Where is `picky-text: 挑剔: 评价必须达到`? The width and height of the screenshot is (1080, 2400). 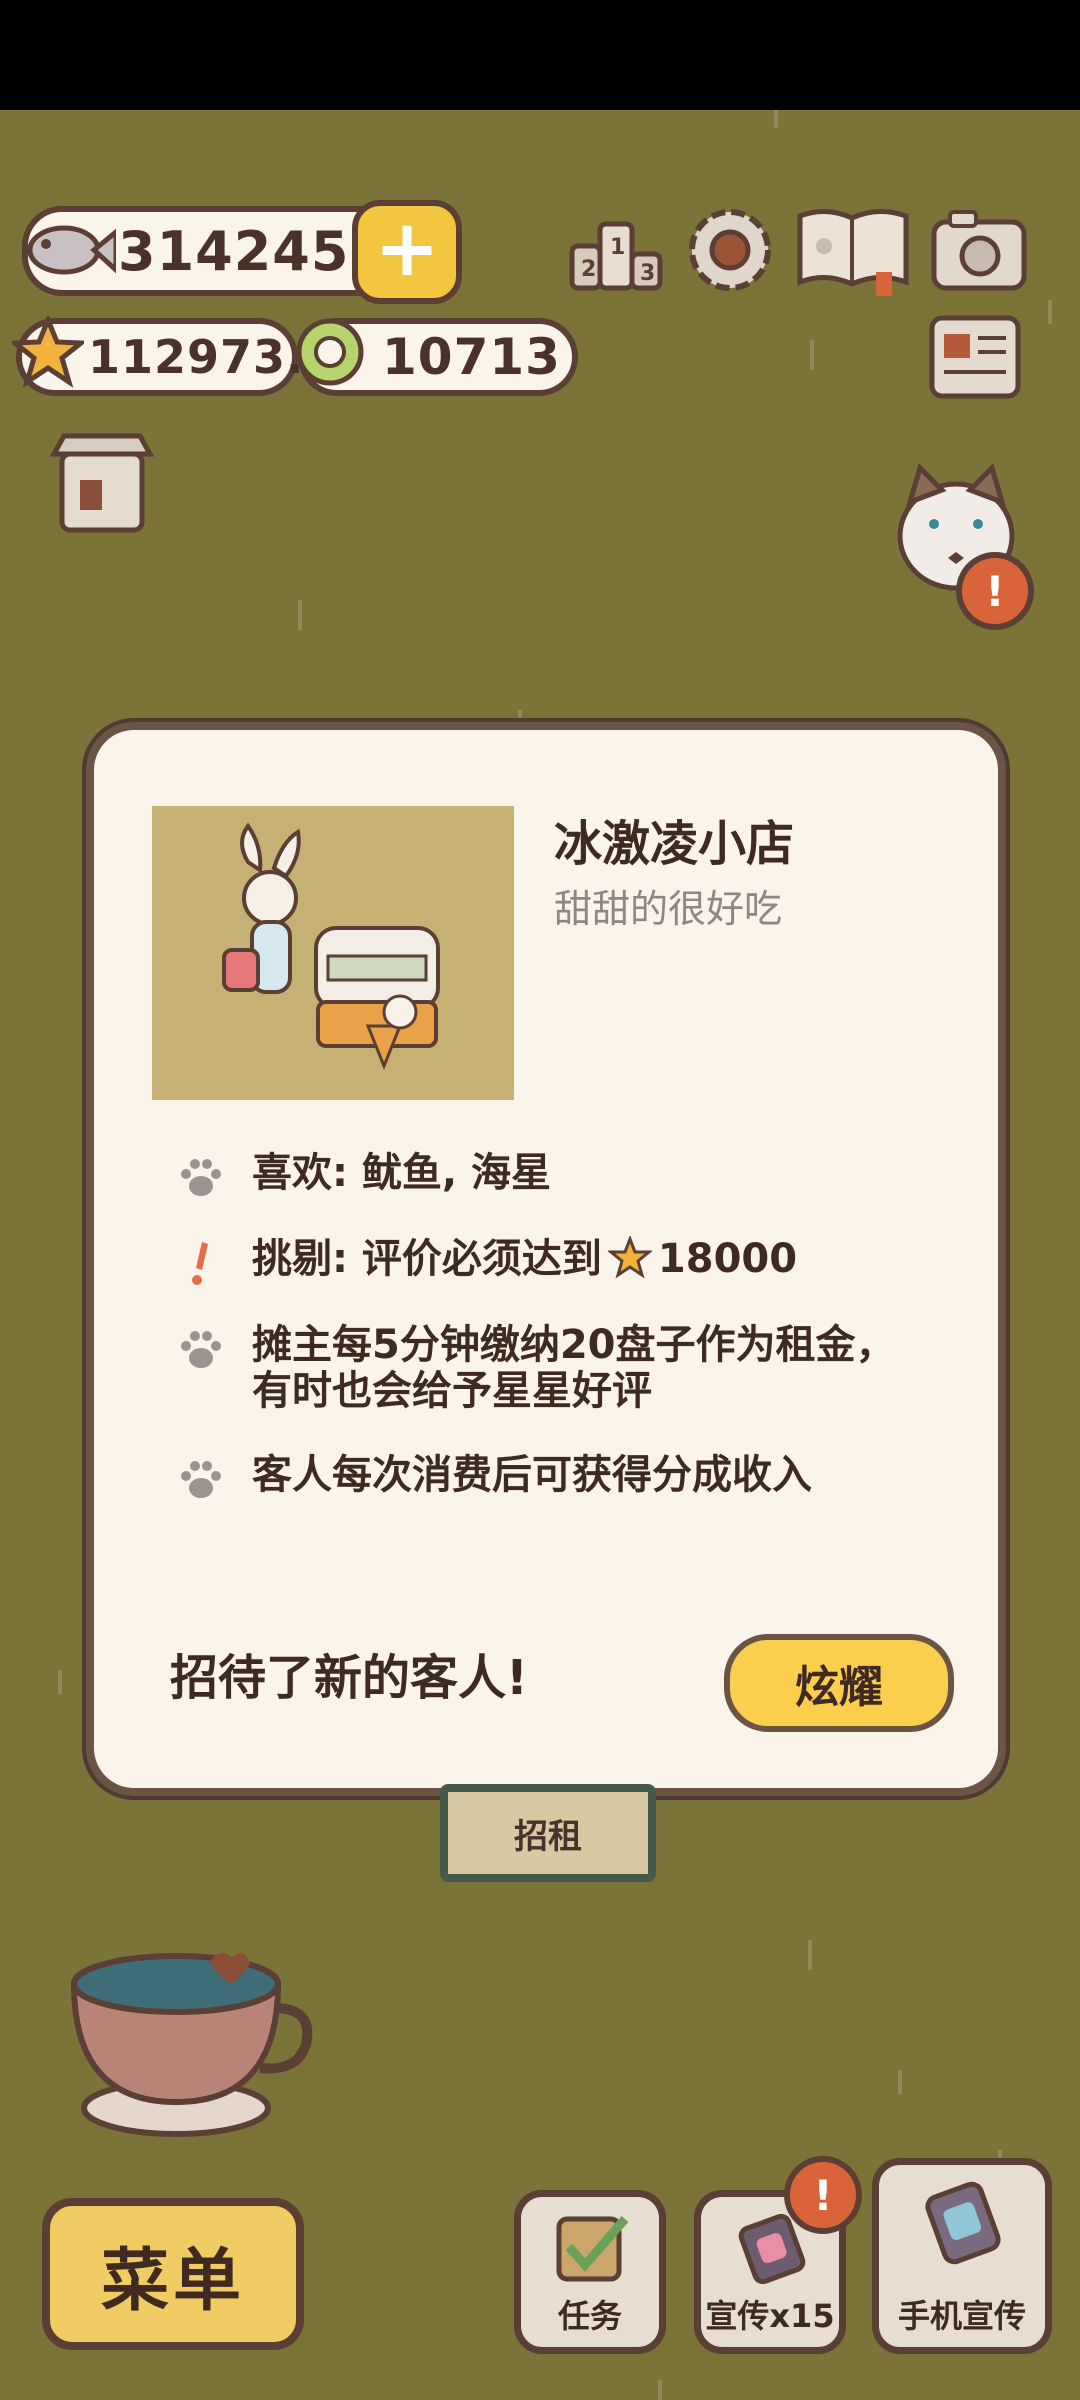 picky-text: 挑剔: 评价必须达到 is located at coordinates (427, 1259).